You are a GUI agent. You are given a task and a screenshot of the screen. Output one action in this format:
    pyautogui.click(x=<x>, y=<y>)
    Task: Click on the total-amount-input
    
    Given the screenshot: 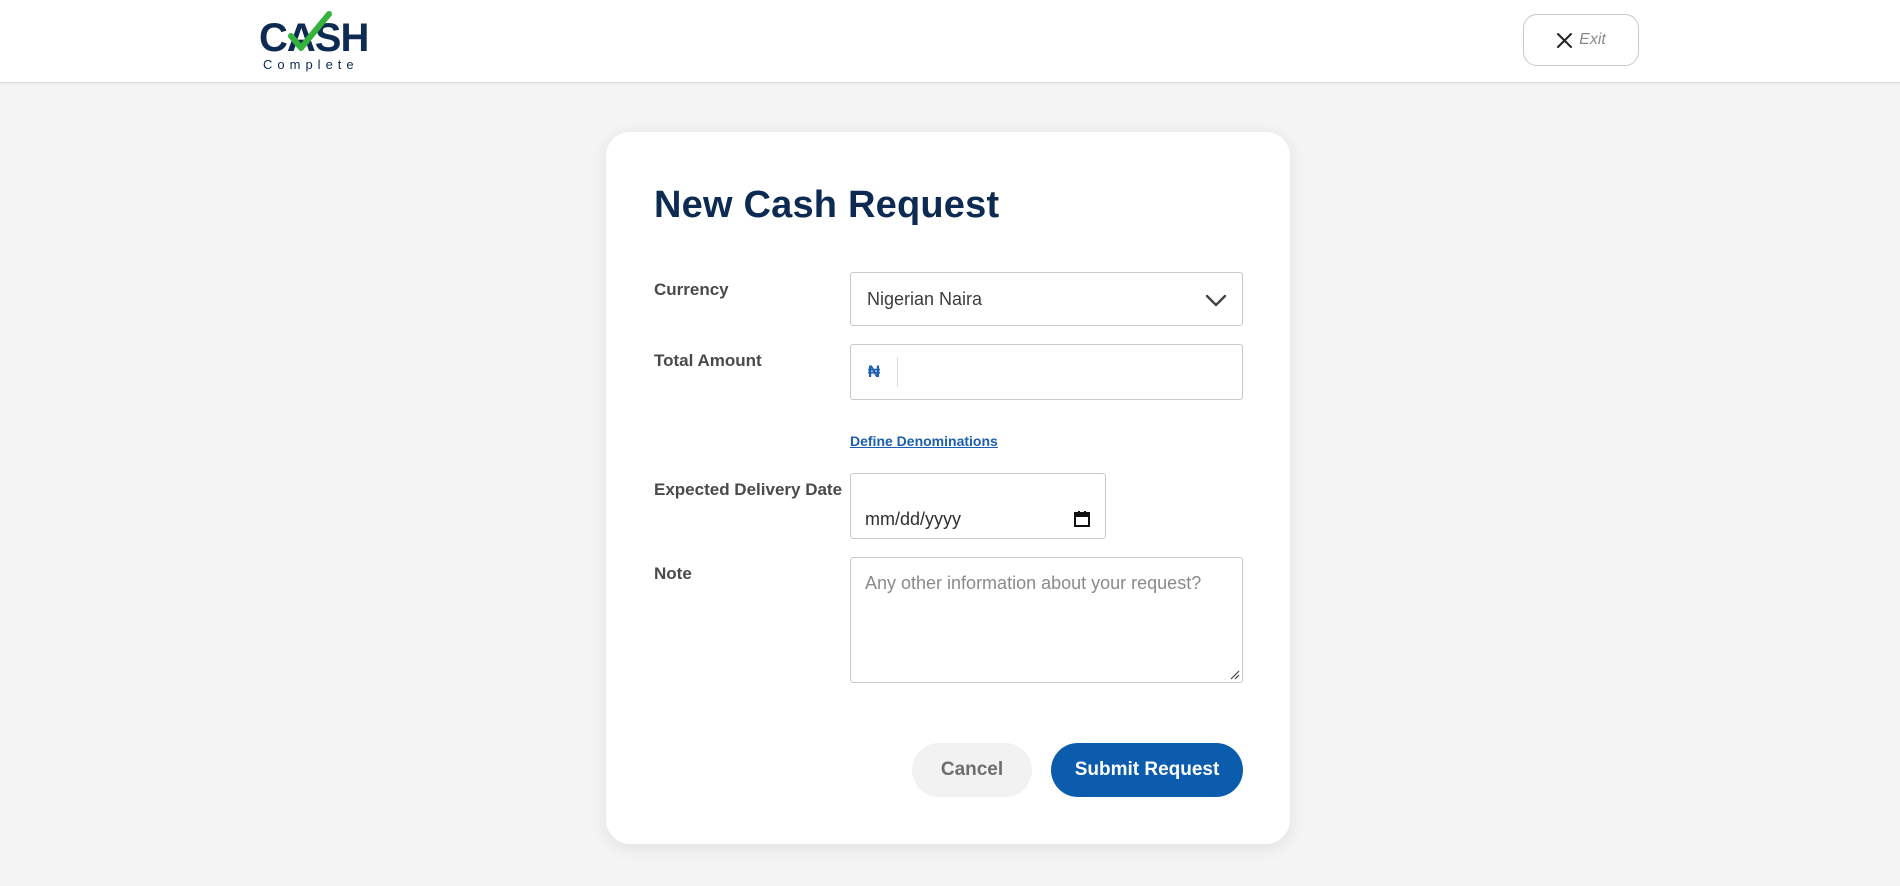 What is the action you would take?
    pyautogui.click(x=1070, y=372)
    